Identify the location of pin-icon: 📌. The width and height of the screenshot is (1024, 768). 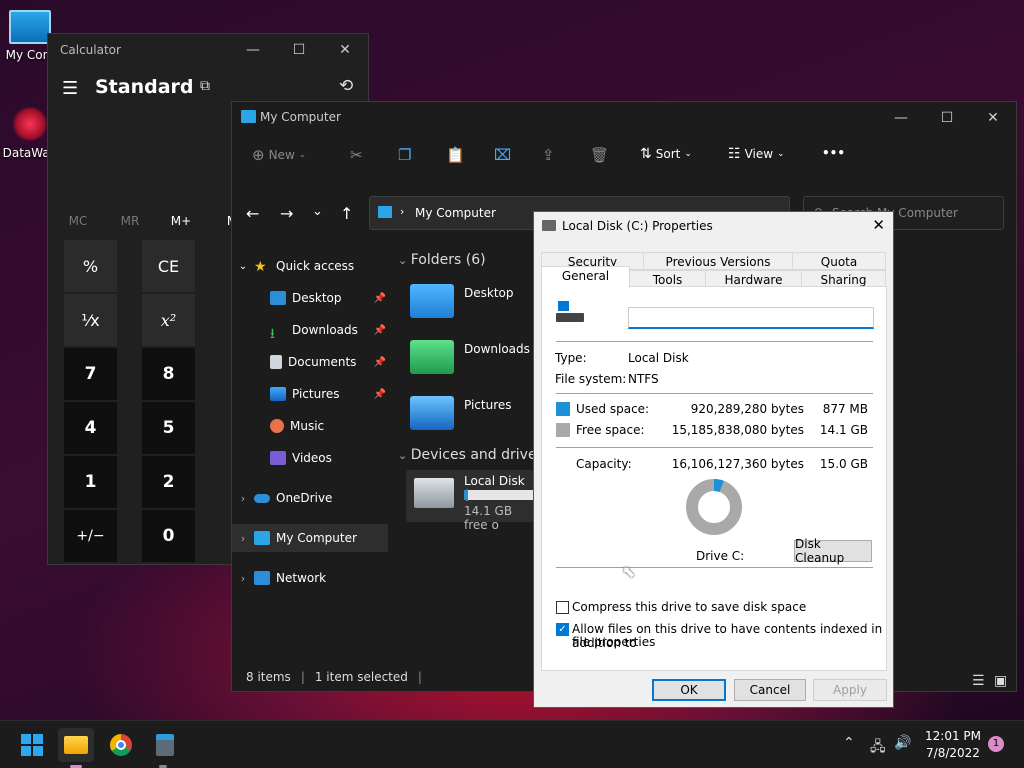
(379, 394).